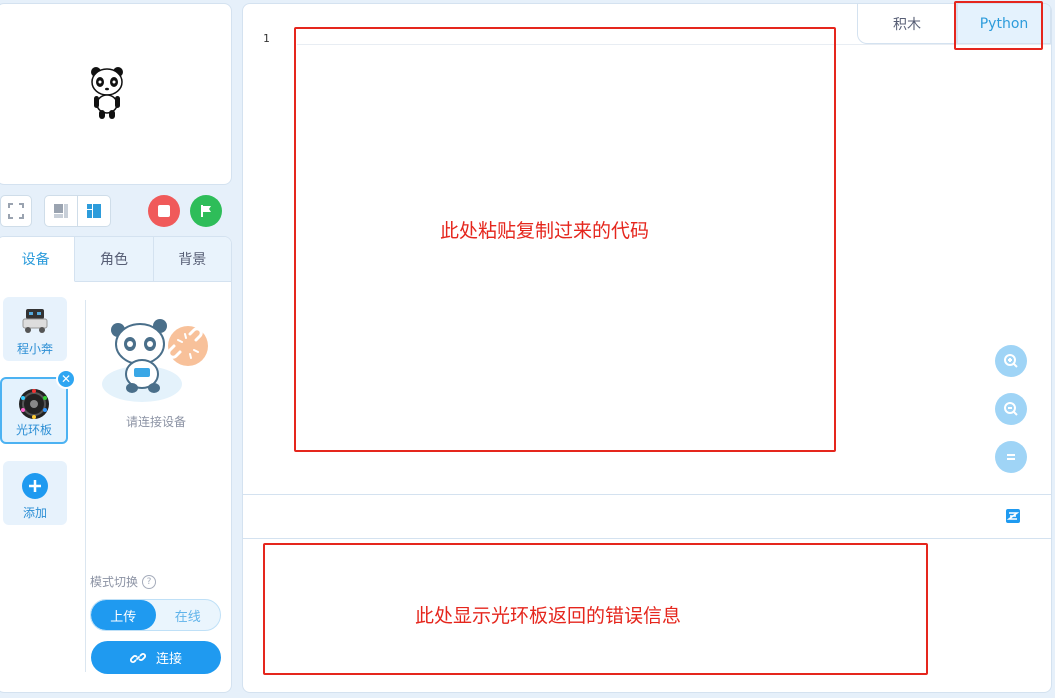 The height and width of the screenshot is (698, 1055). What do you see at coordinates (155, 360) in the screenshot?
I see `panda-disconnected-icon` at bounding box center [155, 360].